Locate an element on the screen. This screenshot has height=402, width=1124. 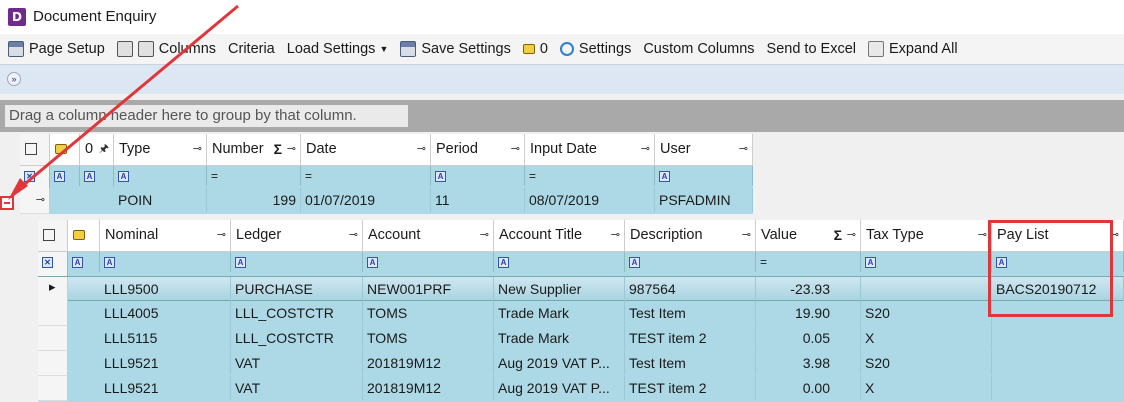
cell-type: POIN is located at coordinates (160, 200).